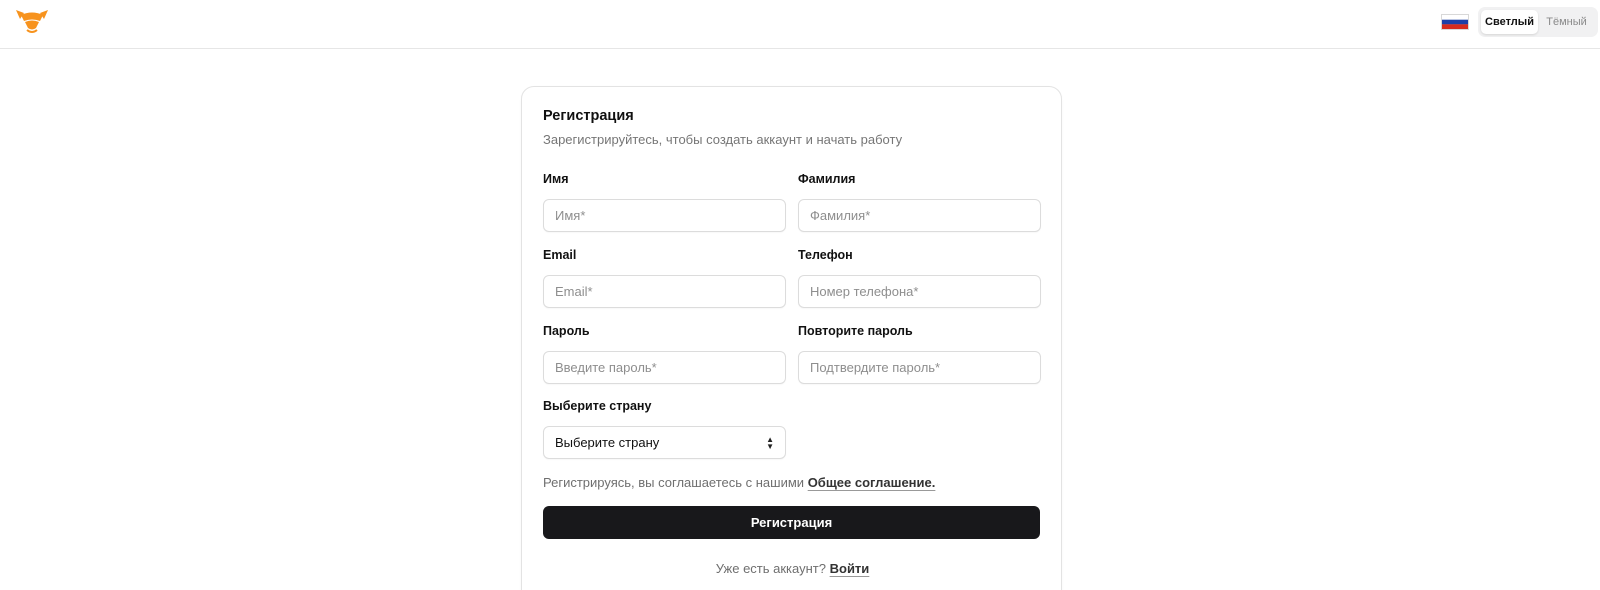  What do you see at coordinates (566, 331) in the screenshot?
I see `password-label: Пароль` at bounding box center [566, 331].